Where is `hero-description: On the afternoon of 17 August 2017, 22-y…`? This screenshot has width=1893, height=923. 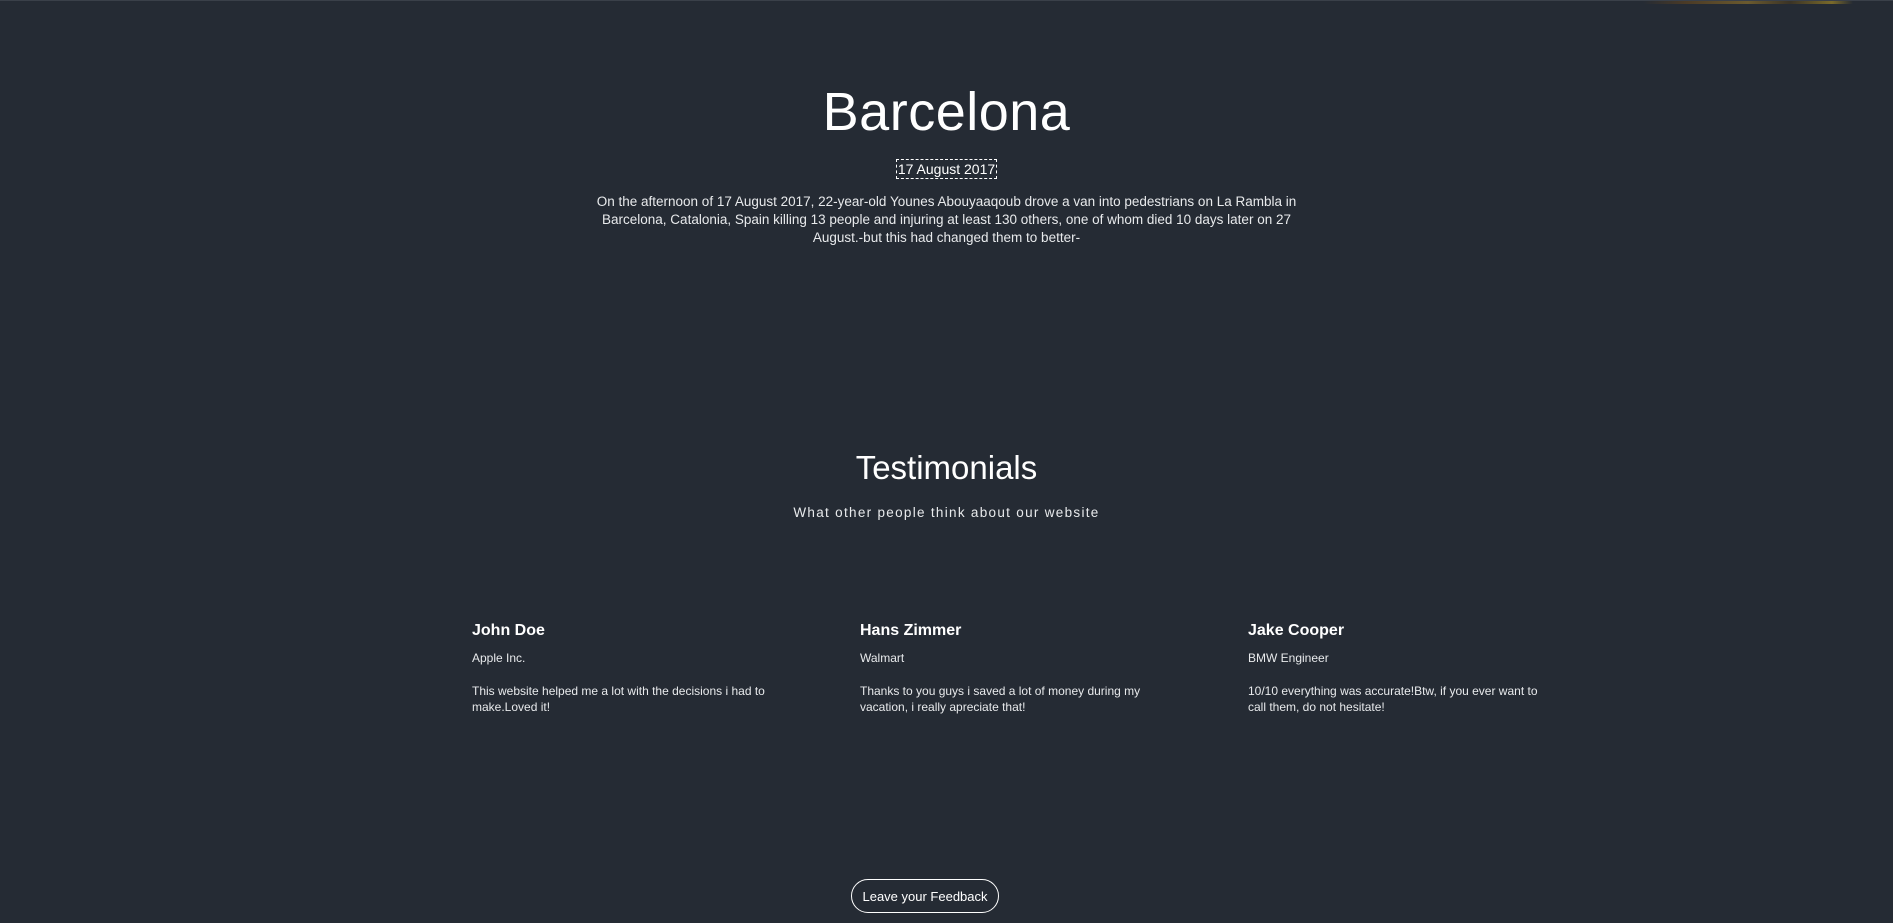
hero-description: On the afternoon of 17 August 2017, 22-y… is located at coordinates (946, 219).